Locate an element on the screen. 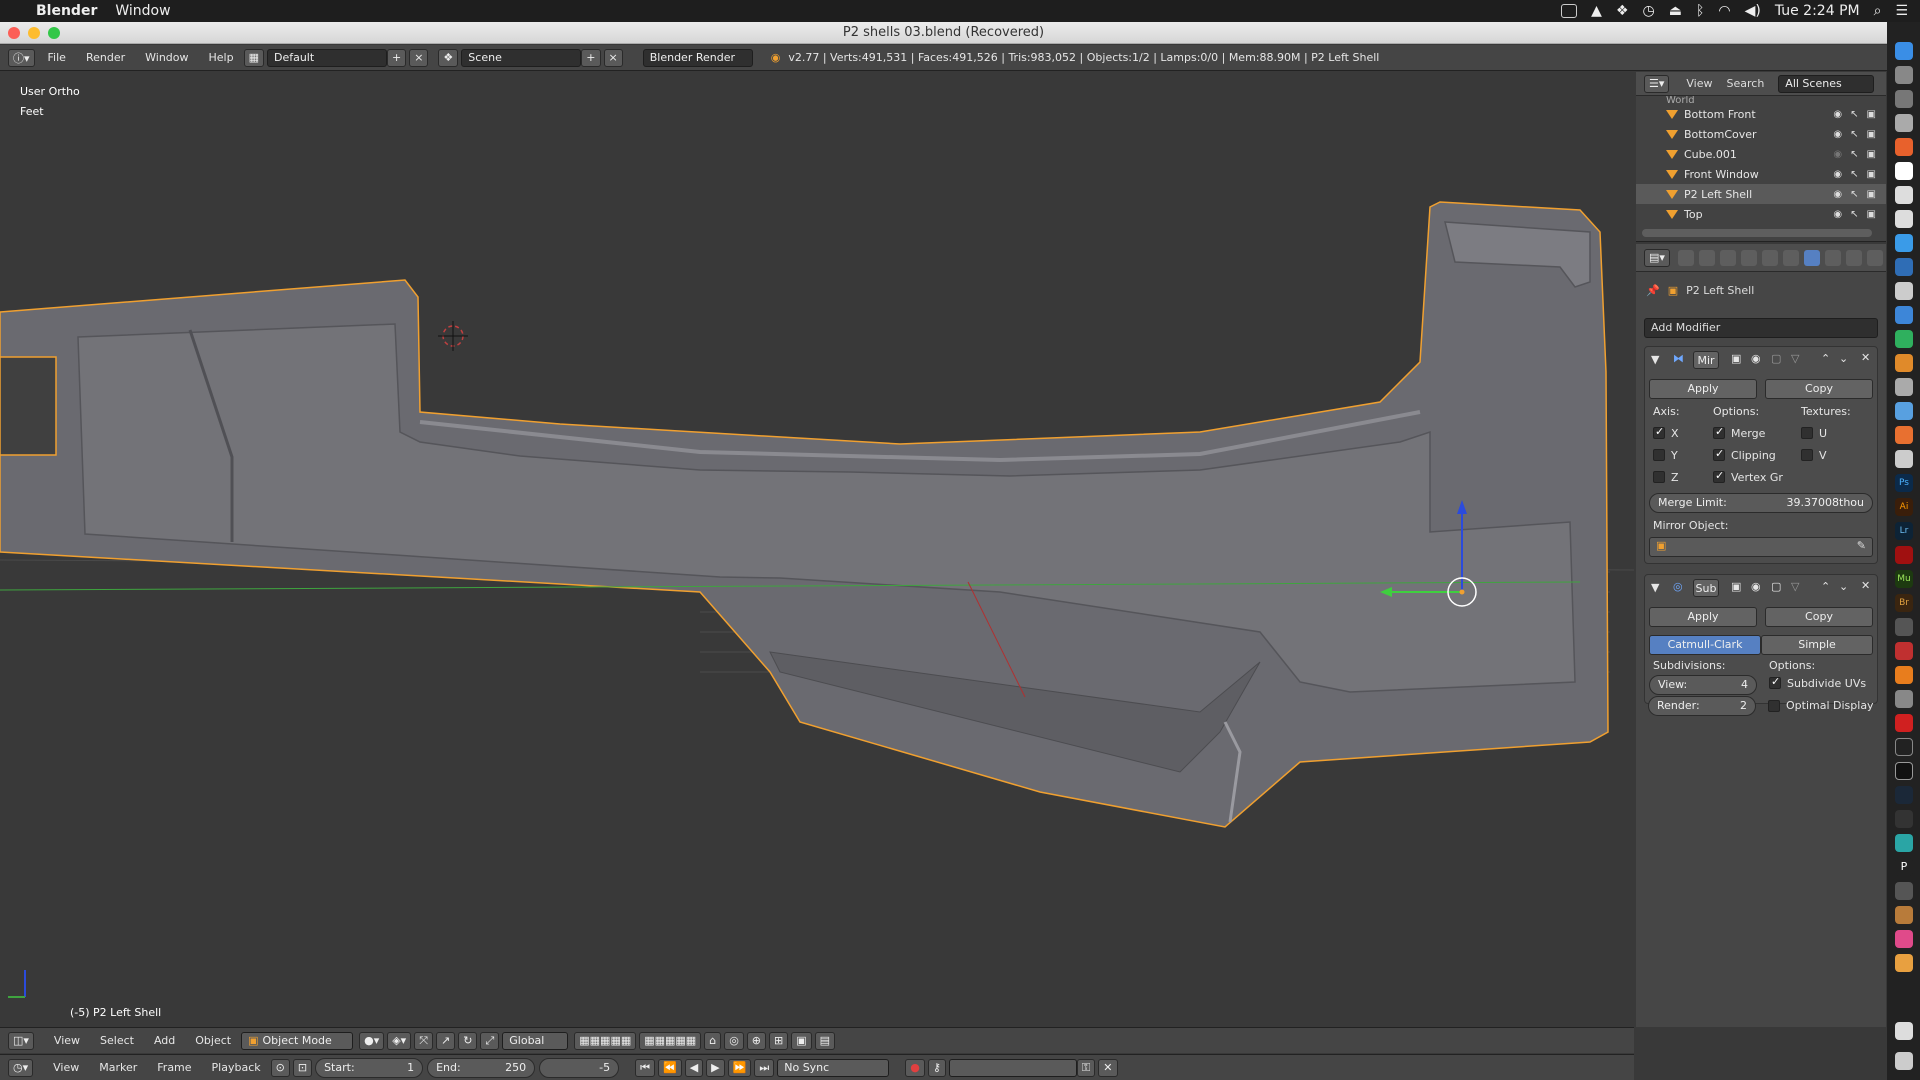  firefox-icon is located at coordinates (1904, 147).